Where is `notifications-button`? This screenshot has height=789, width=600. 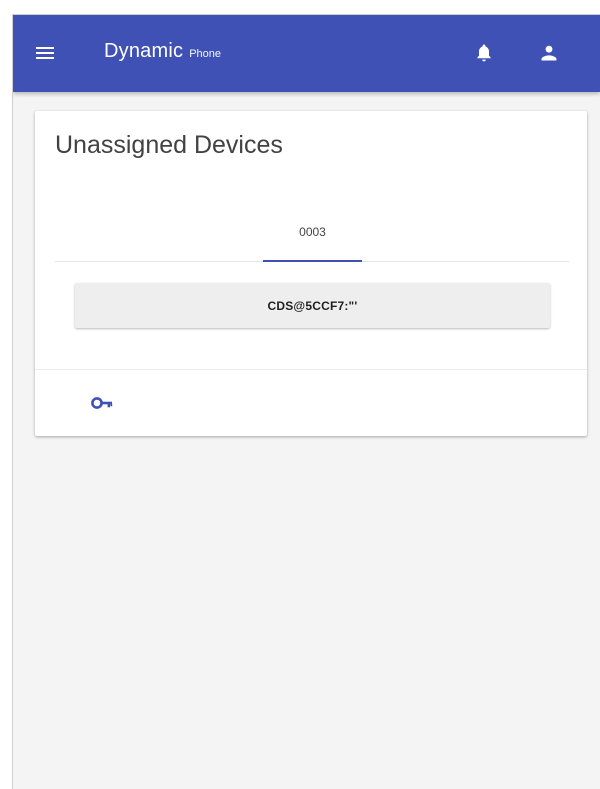 notifications-button is located at coordinates (484, 53).